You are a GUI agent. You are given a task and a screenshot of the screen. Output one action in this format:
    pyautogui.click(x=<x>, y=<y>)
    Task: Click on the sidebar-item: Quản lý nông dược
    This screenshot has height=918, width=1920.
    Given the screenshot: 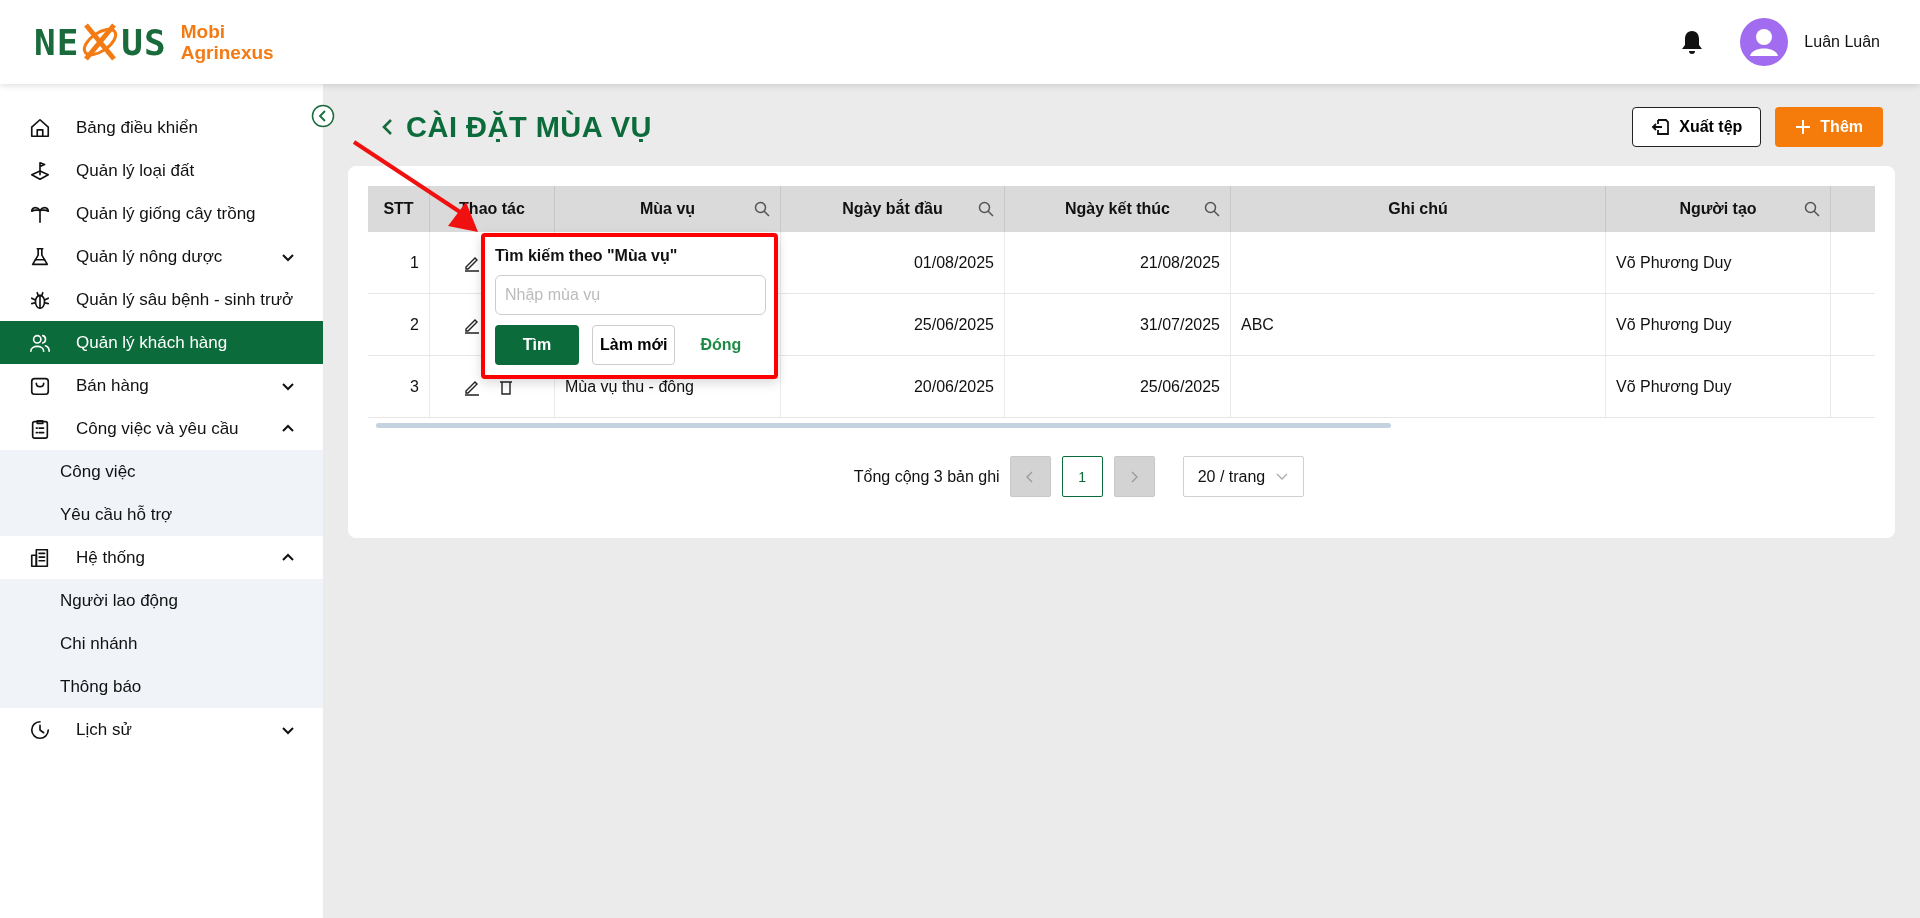 What is the action you would take?
    pyautogui.click(x=154, y=256)
    